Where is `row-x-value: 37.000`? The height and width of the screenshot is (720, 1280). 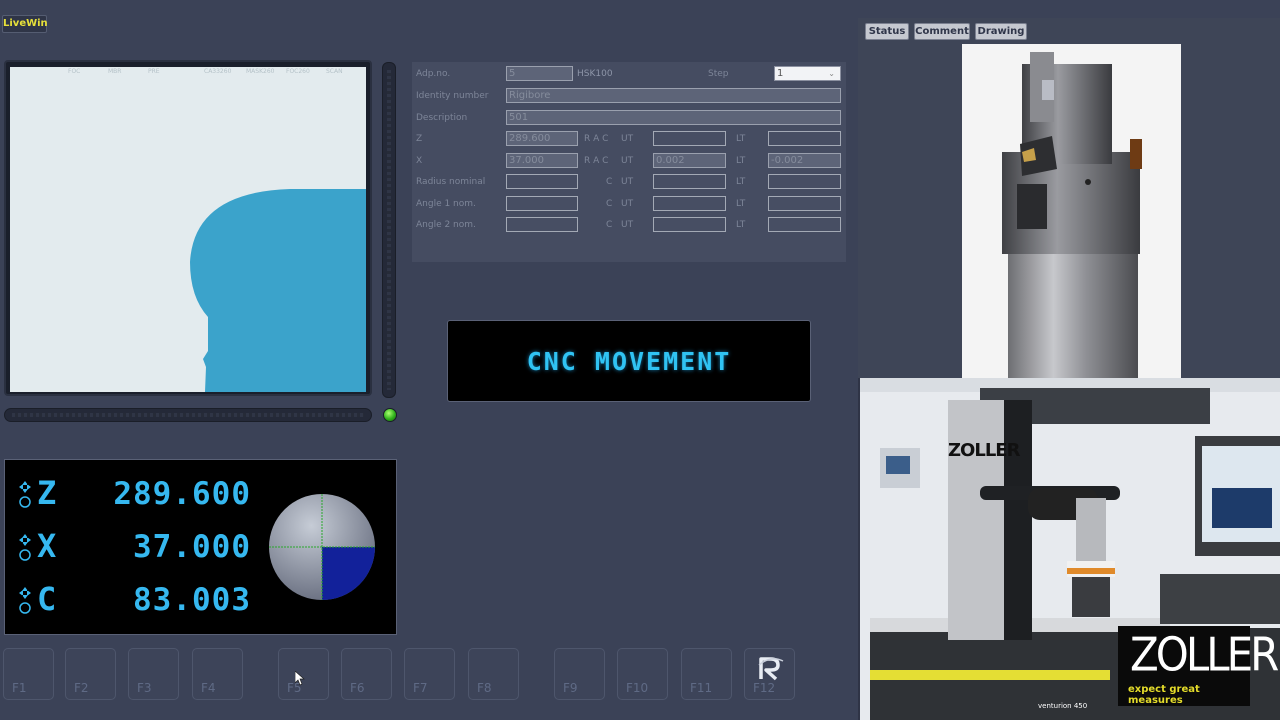 row-x-value: 37.000 is located at coordinates (542, 160).